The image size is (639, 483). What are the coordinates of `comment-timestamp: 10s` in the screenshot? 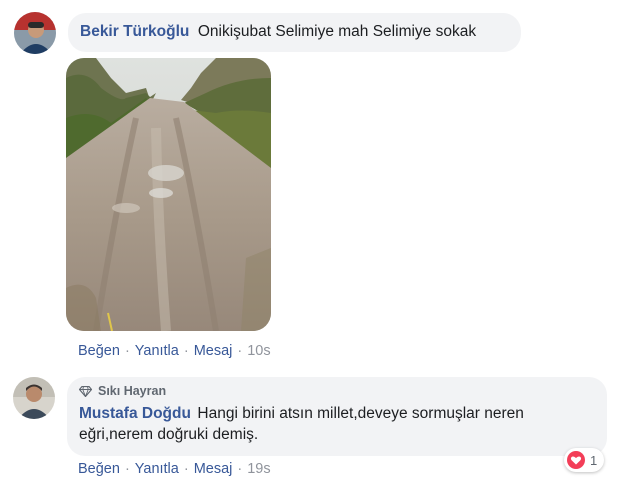 It's located at (258, 351).